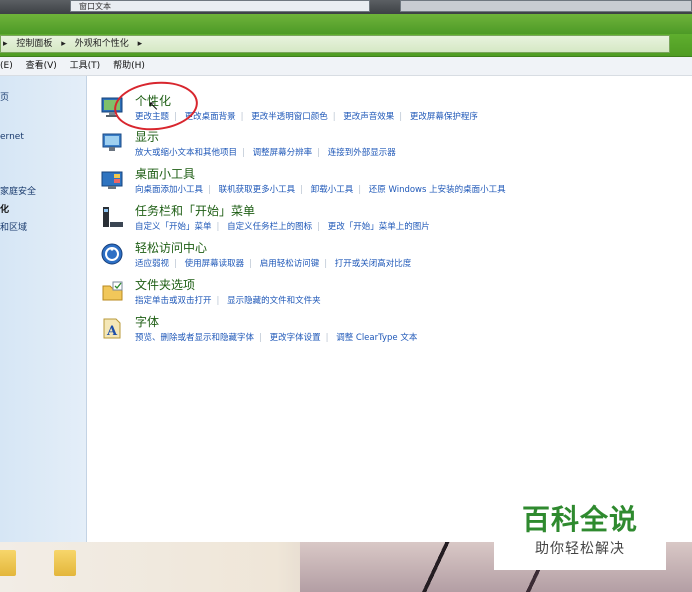 Image resolution: width=692 pixels, height=592 pixels. I want to click on link-external-display: 连接到外部显示器, so click(362, 153).